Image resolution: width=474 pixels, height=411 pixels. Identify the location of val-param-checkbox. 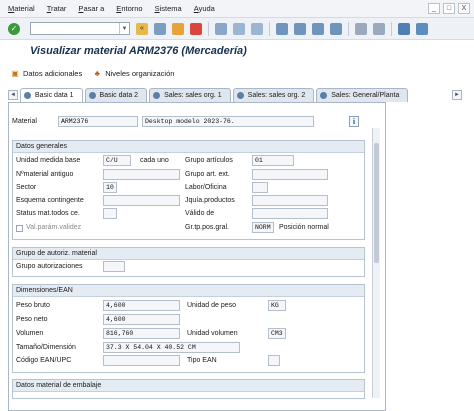
(19, 228).